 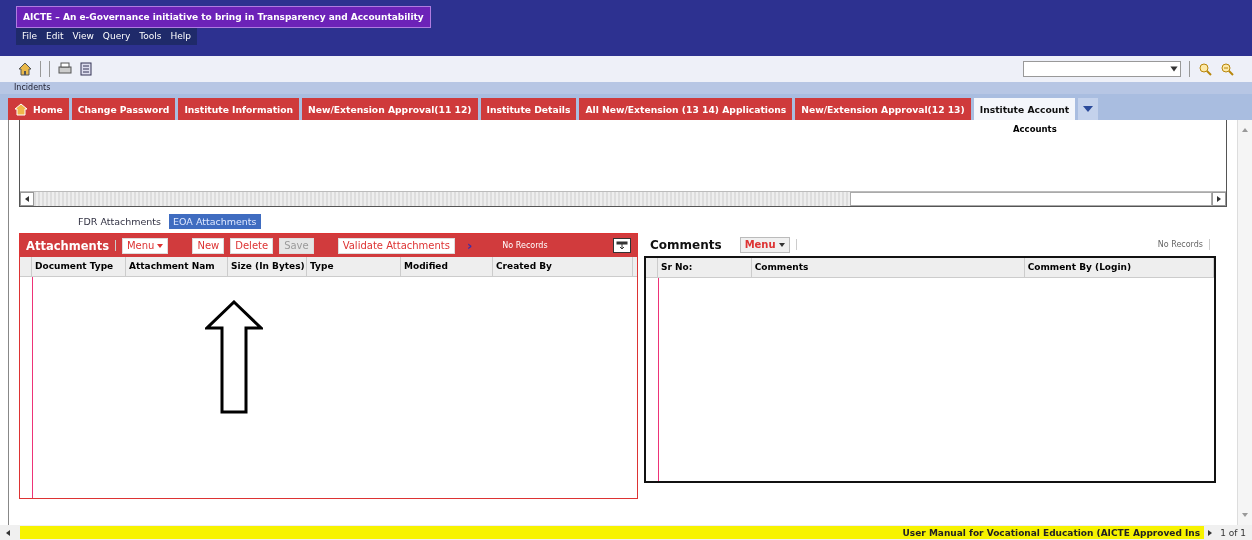 What do you see at coordinates (1219, 199) in the screenshot?
I see `scroll-right-icon` at bounding box center [1219, 199].